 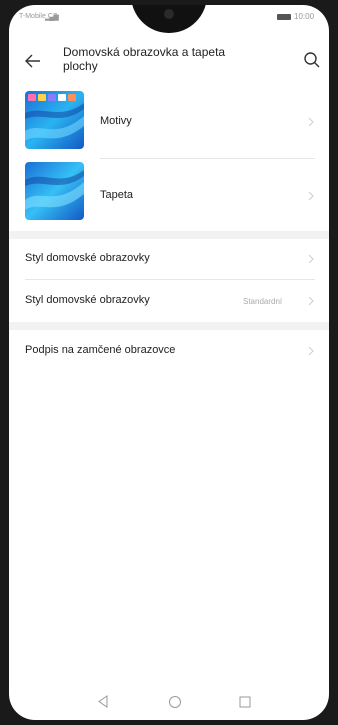 I want to click on wallpaper-thumbnail, so click(x=54, y=191).